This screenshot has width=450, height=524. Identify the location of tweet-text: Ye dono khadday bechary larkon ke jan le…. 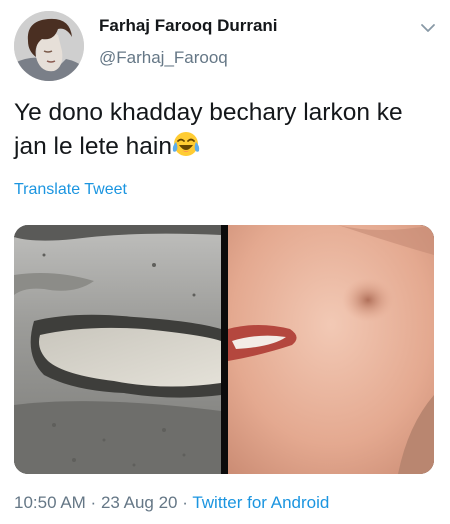
(228, 130).